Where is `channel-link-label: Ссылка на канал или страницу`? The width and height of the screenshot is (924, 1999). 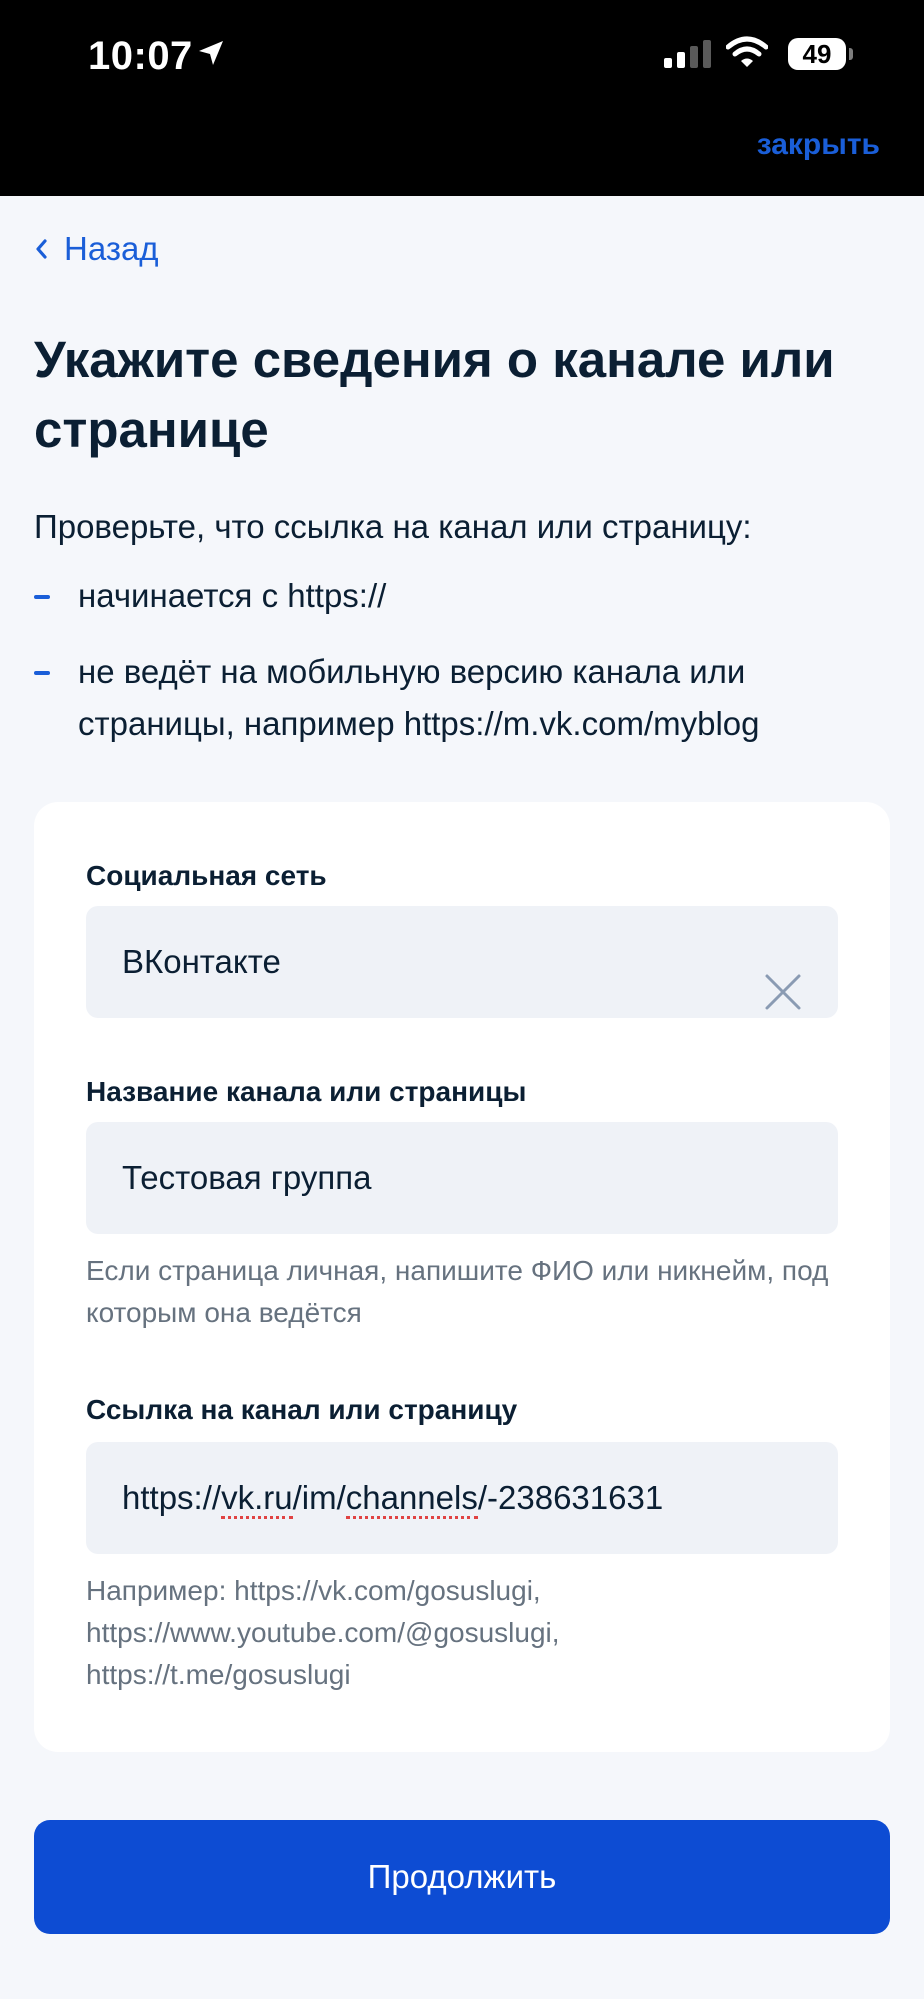 channel-link-label: Ссылка на канал или страницу is located at coordinates (302, 1409).